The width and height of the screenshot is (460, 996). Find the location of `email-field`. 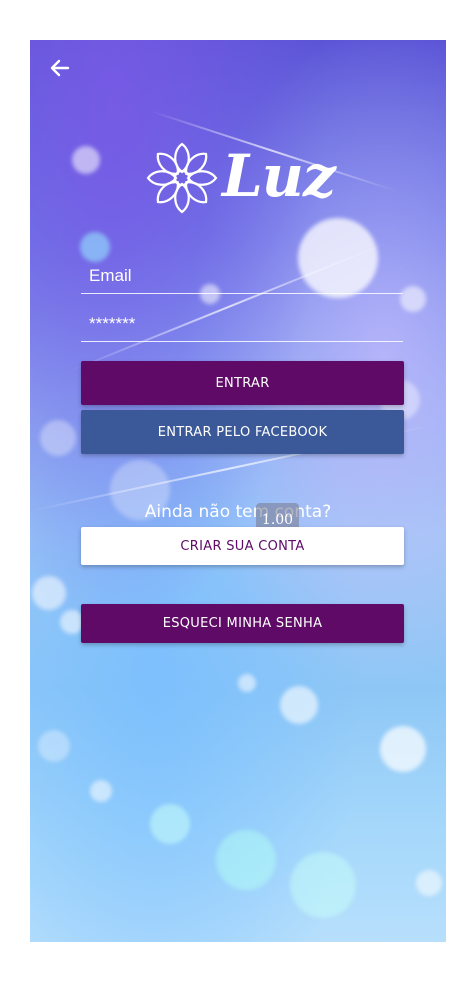

email-field is located at coordinates (242, 275).